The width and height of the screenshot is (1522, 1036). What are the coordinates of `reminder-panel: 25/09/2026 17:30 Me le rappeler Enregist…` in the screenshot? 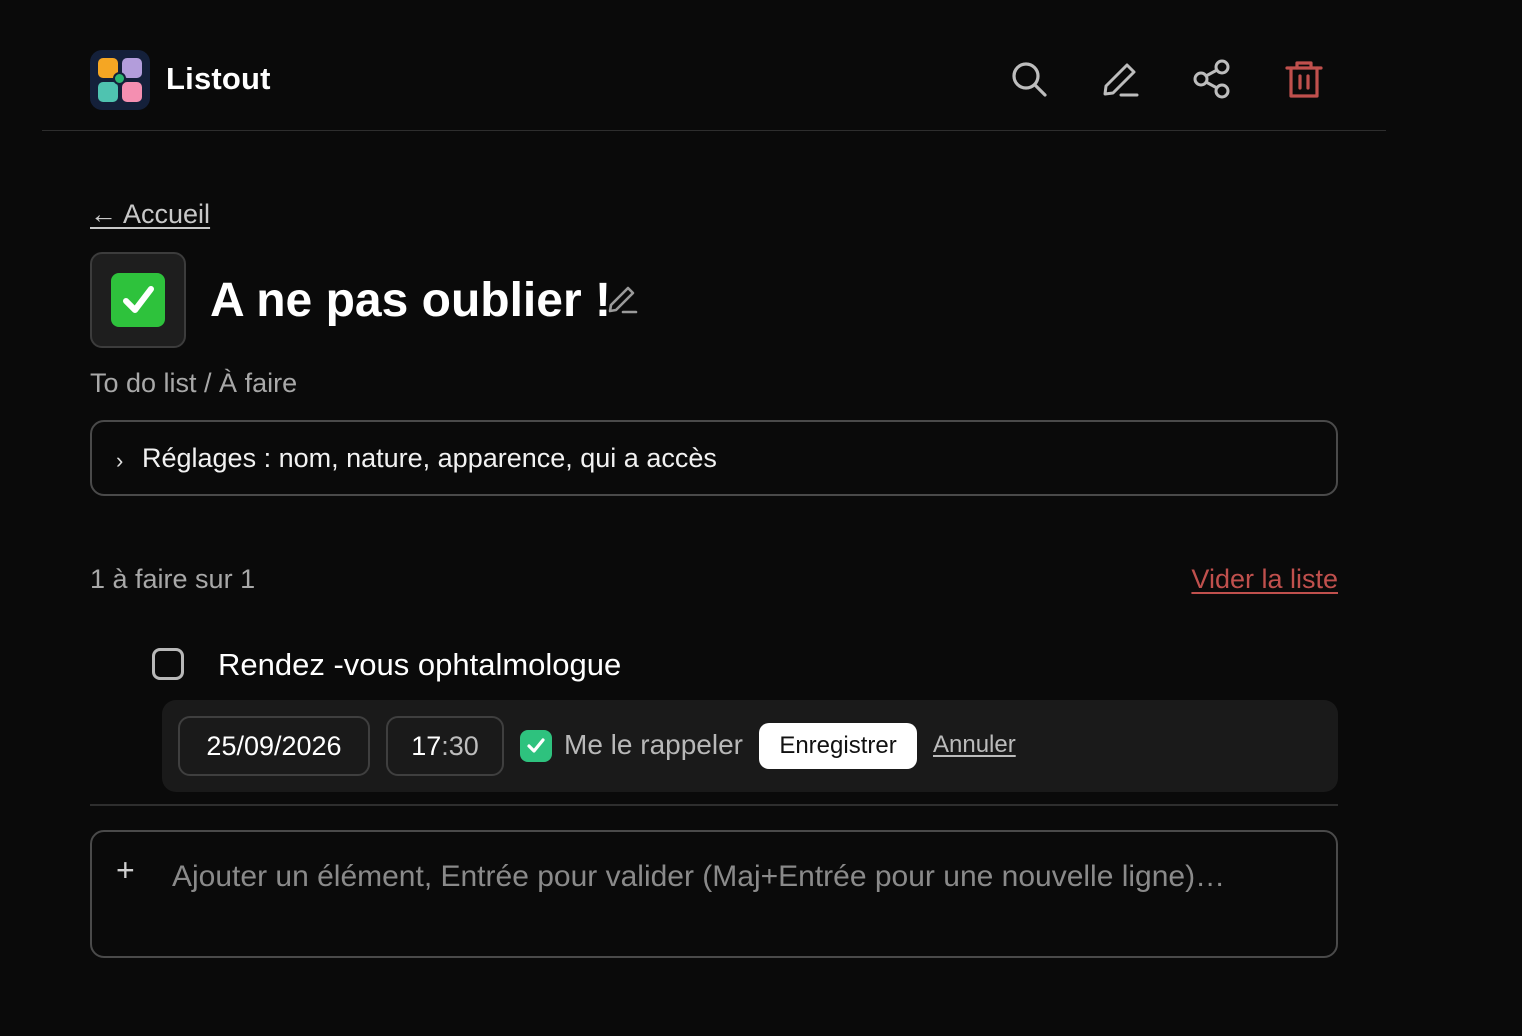 It's located at (750, 746).